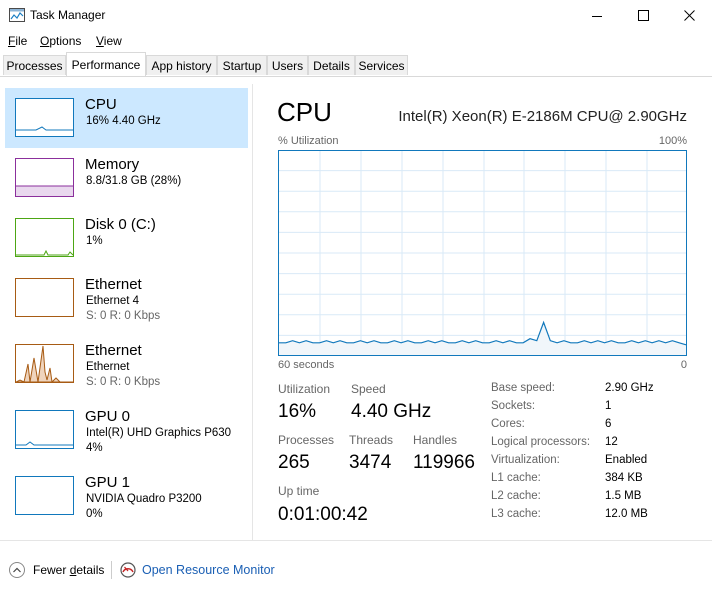  Describe the element at coordinates (516, 514) in the screenshot. I see `spec-label: L3 cache:` at that location.